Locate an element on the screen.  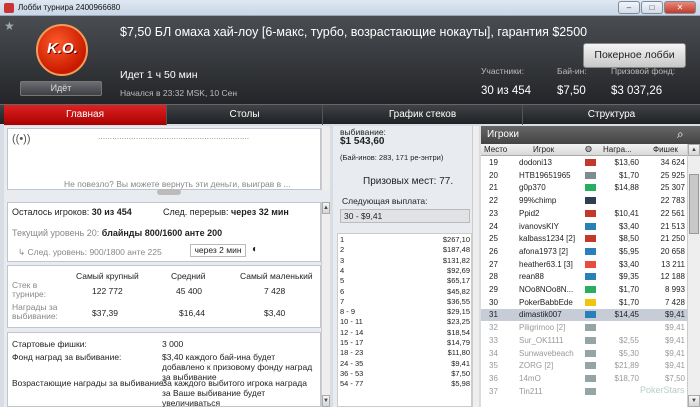
poker-lobby-button: Покерное лобби is located at coordinates (634, 55).